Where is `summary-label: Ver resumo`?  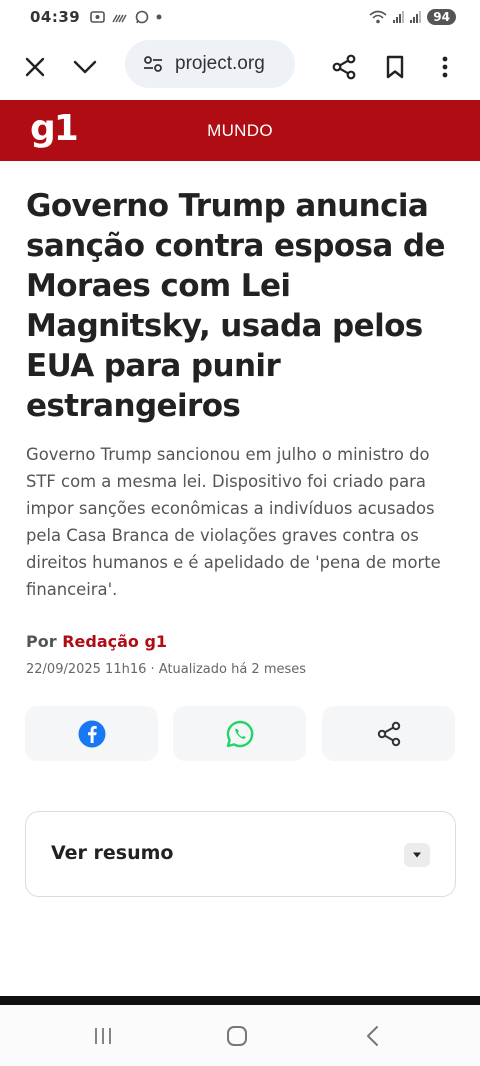
summary-label: Ver resumo is located at coordinates (112, 853).